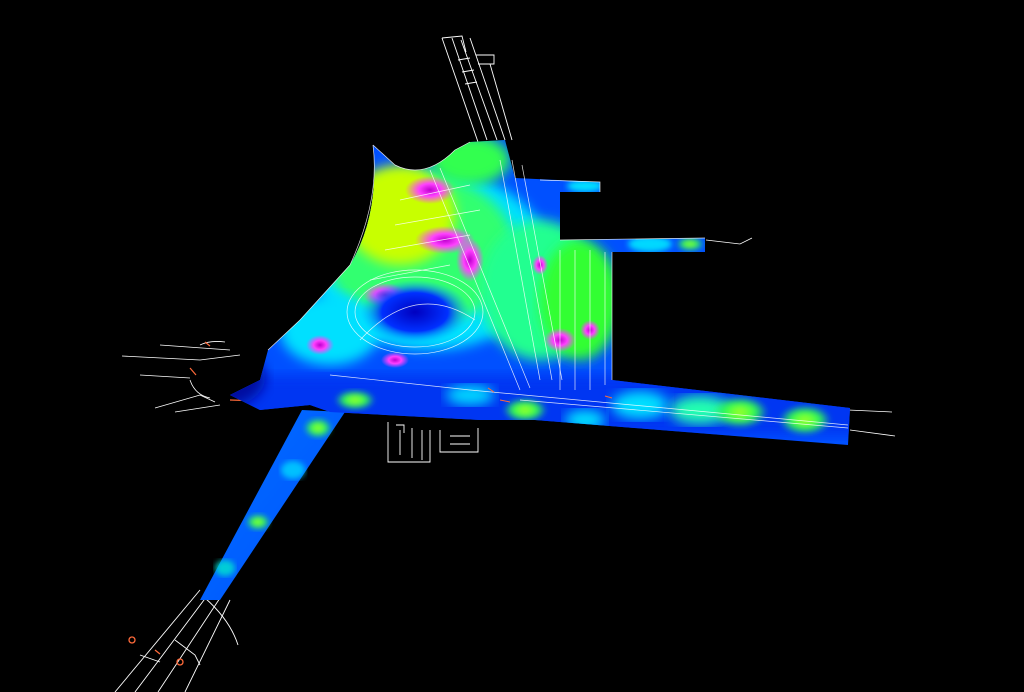  I want to click on roundabout, so click(415, 312).